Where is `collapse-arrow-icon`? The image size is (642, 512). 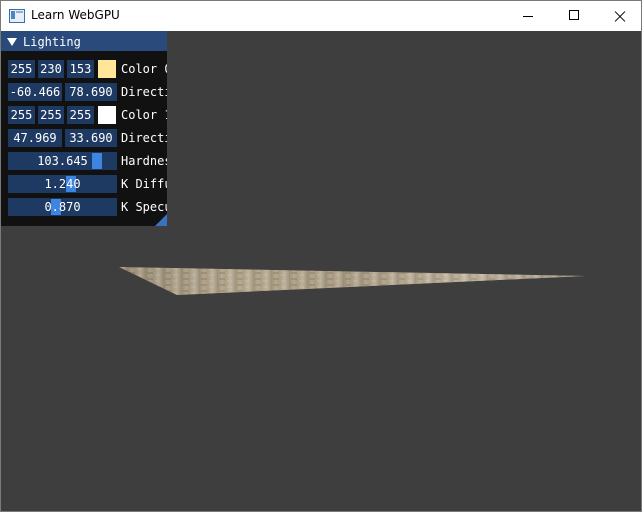 collapse-arrow-icon is located at coordinates (12, 42).